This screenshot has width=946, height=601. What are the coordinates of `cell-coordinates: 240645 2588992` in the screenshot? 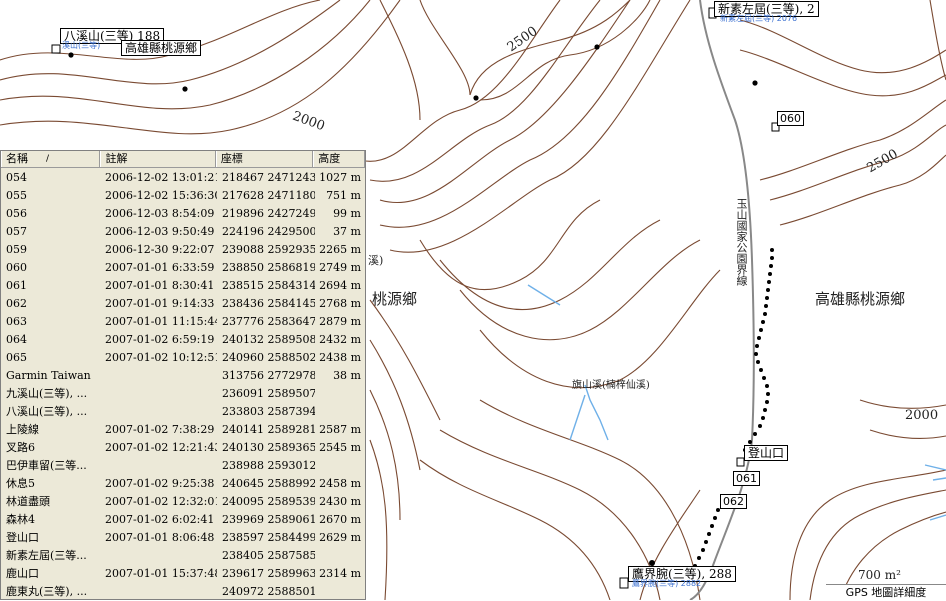 It's located at (268, 483).